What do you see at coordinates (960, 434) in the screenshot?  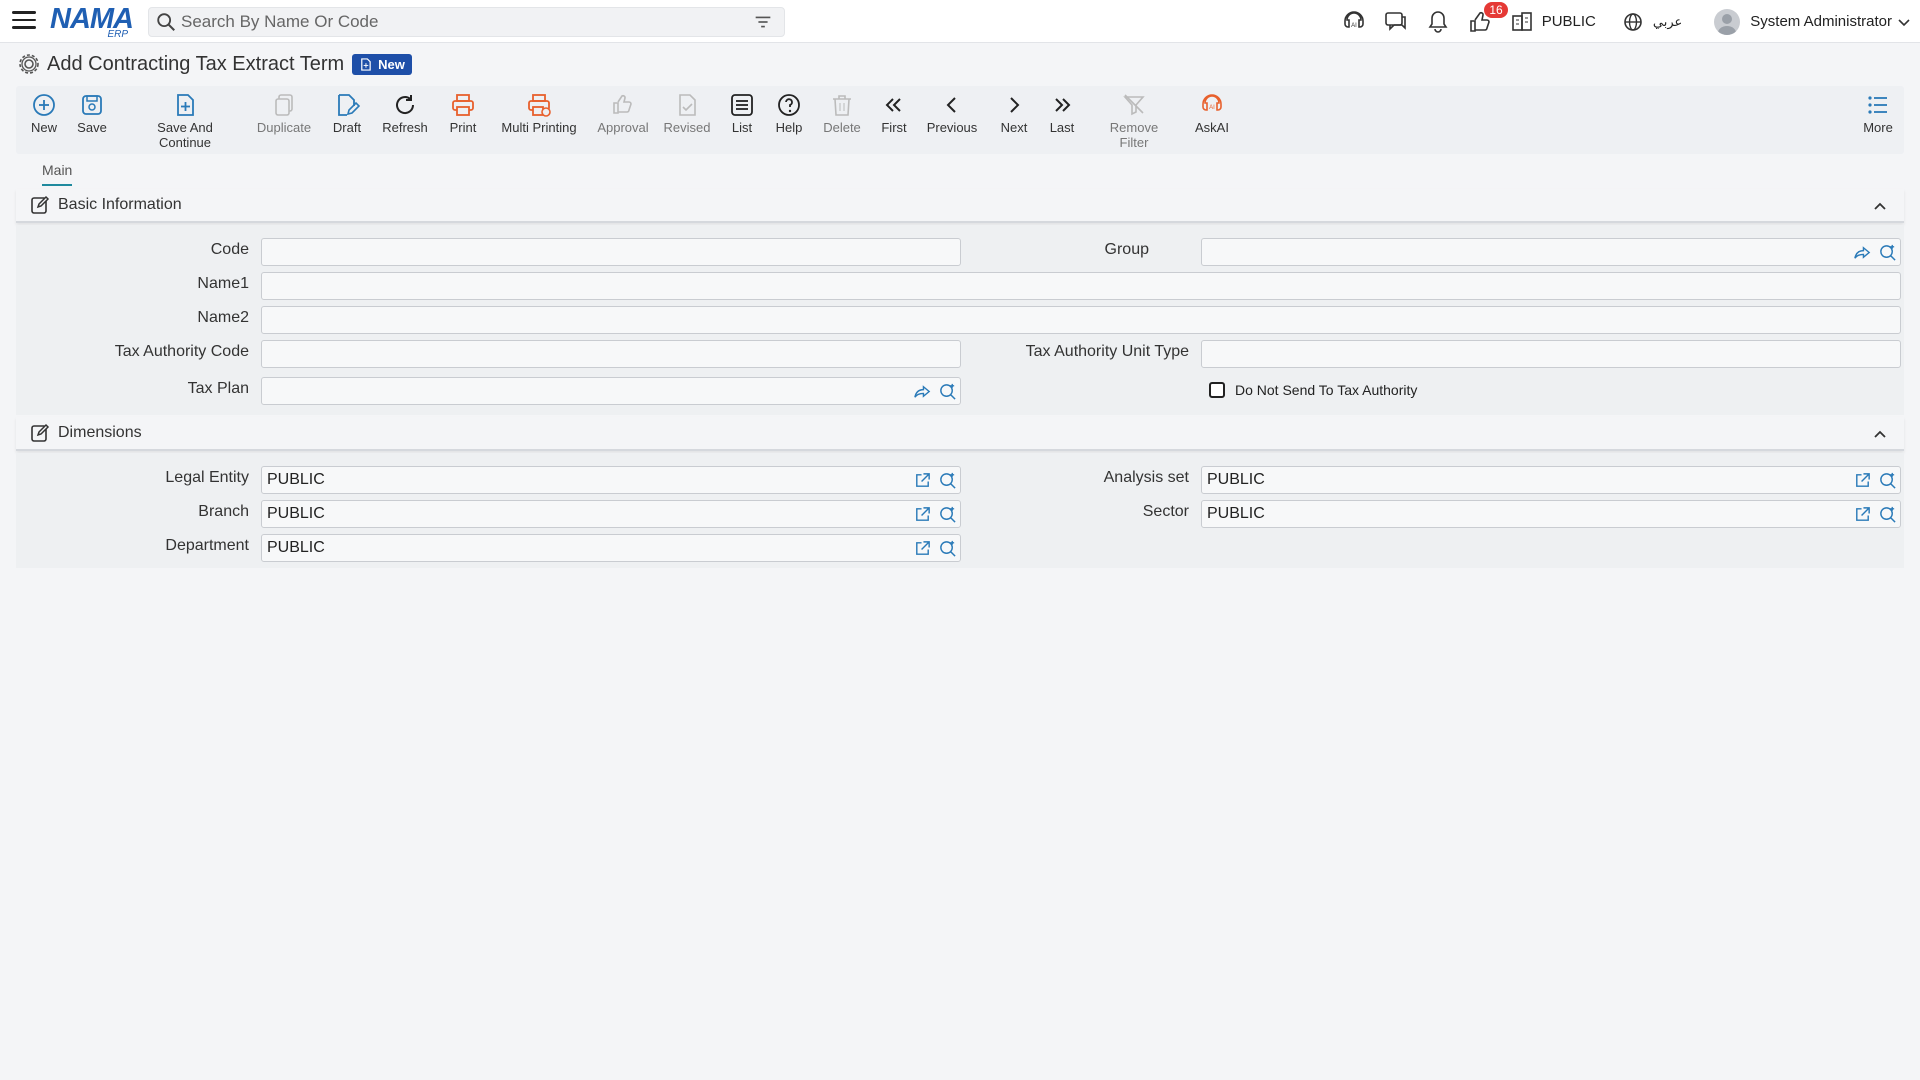 I see `dimensions-header: Dimensions` at bounding box center [960, 434].